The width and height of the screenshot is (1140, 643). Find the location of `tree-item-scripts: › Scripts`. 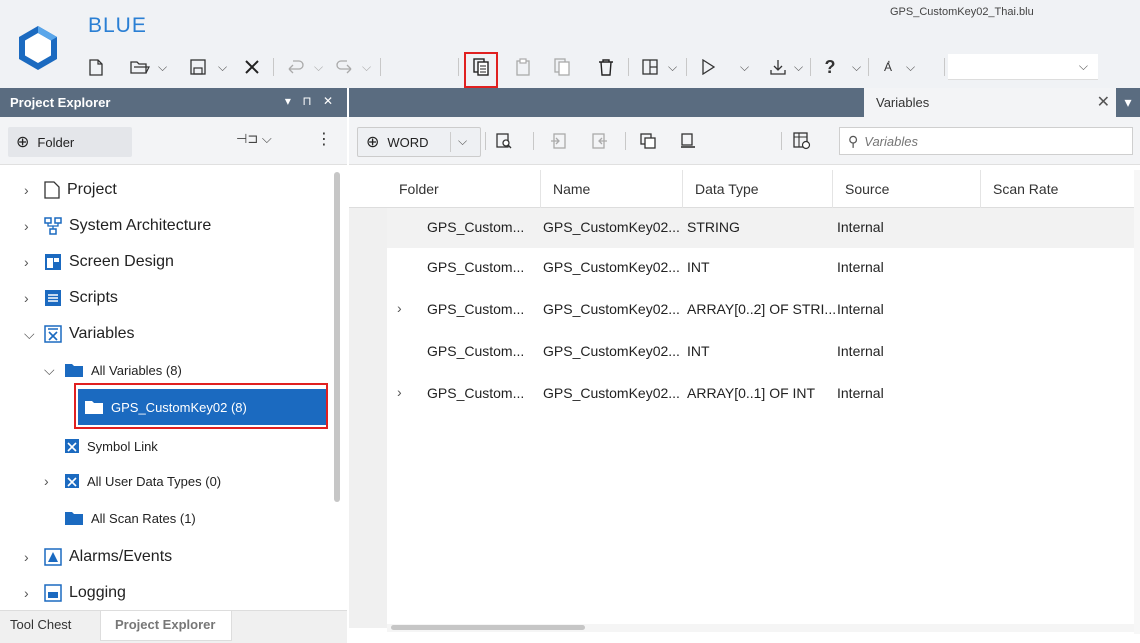

tree-item-scripts: › Scripts is located at coordinates (71, 298).